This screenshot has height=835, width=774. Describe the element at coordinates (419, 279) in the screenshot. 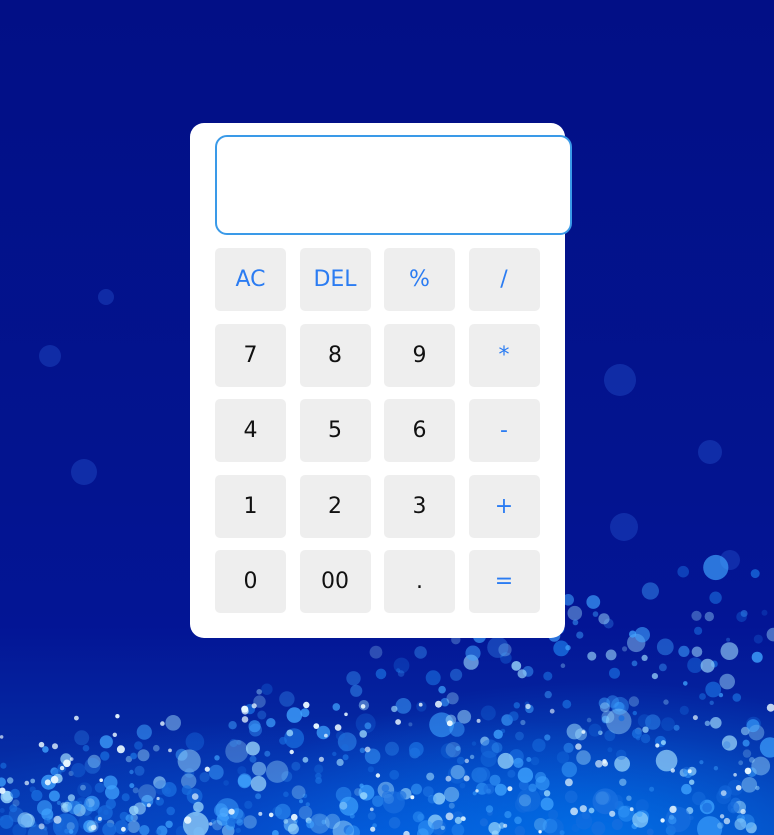

I see `percent-button: %` at that location.